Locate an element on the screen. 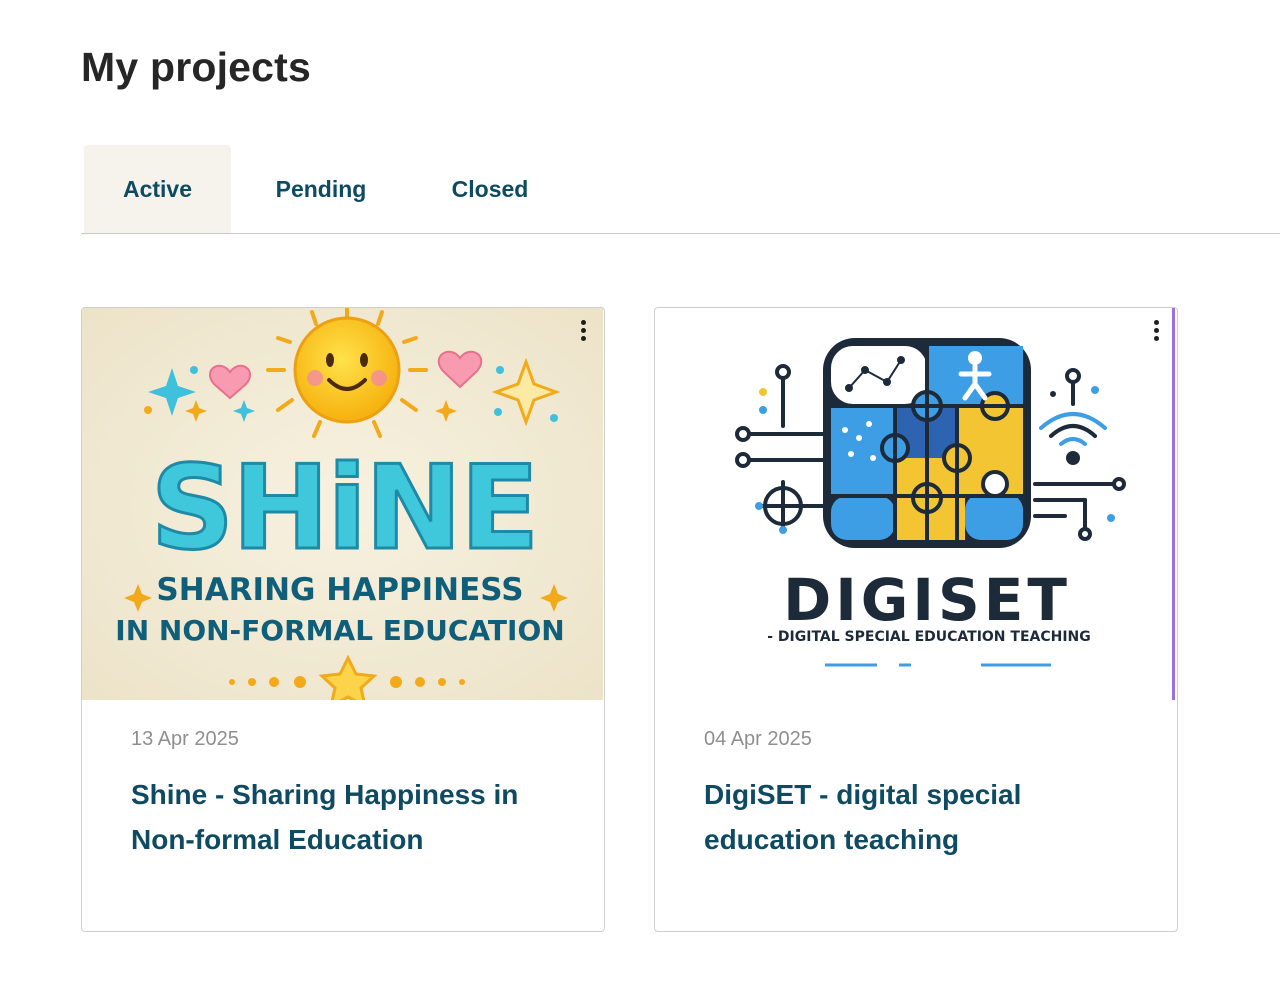 The image size is (1280, 992). digiset-logo-subtitle: - DIGITAL SPECIAL EDUCATION TEACHING is located at coordinates (929, 637).